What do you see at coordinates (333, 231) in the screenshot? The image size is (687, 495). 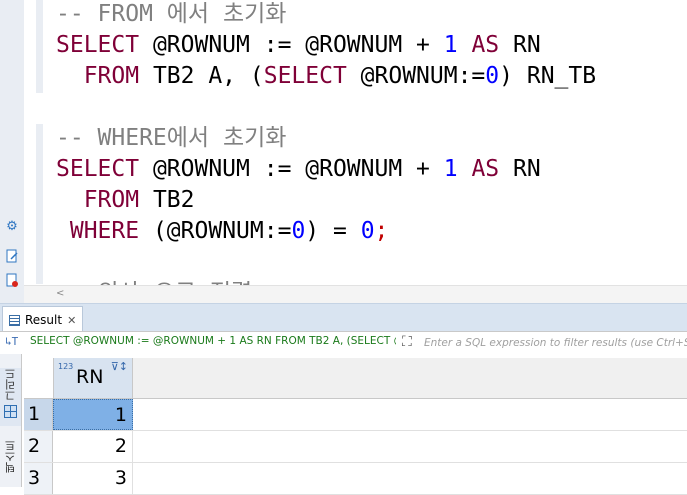 I see `sql-token: ) =` at bounding box center [333, 231].